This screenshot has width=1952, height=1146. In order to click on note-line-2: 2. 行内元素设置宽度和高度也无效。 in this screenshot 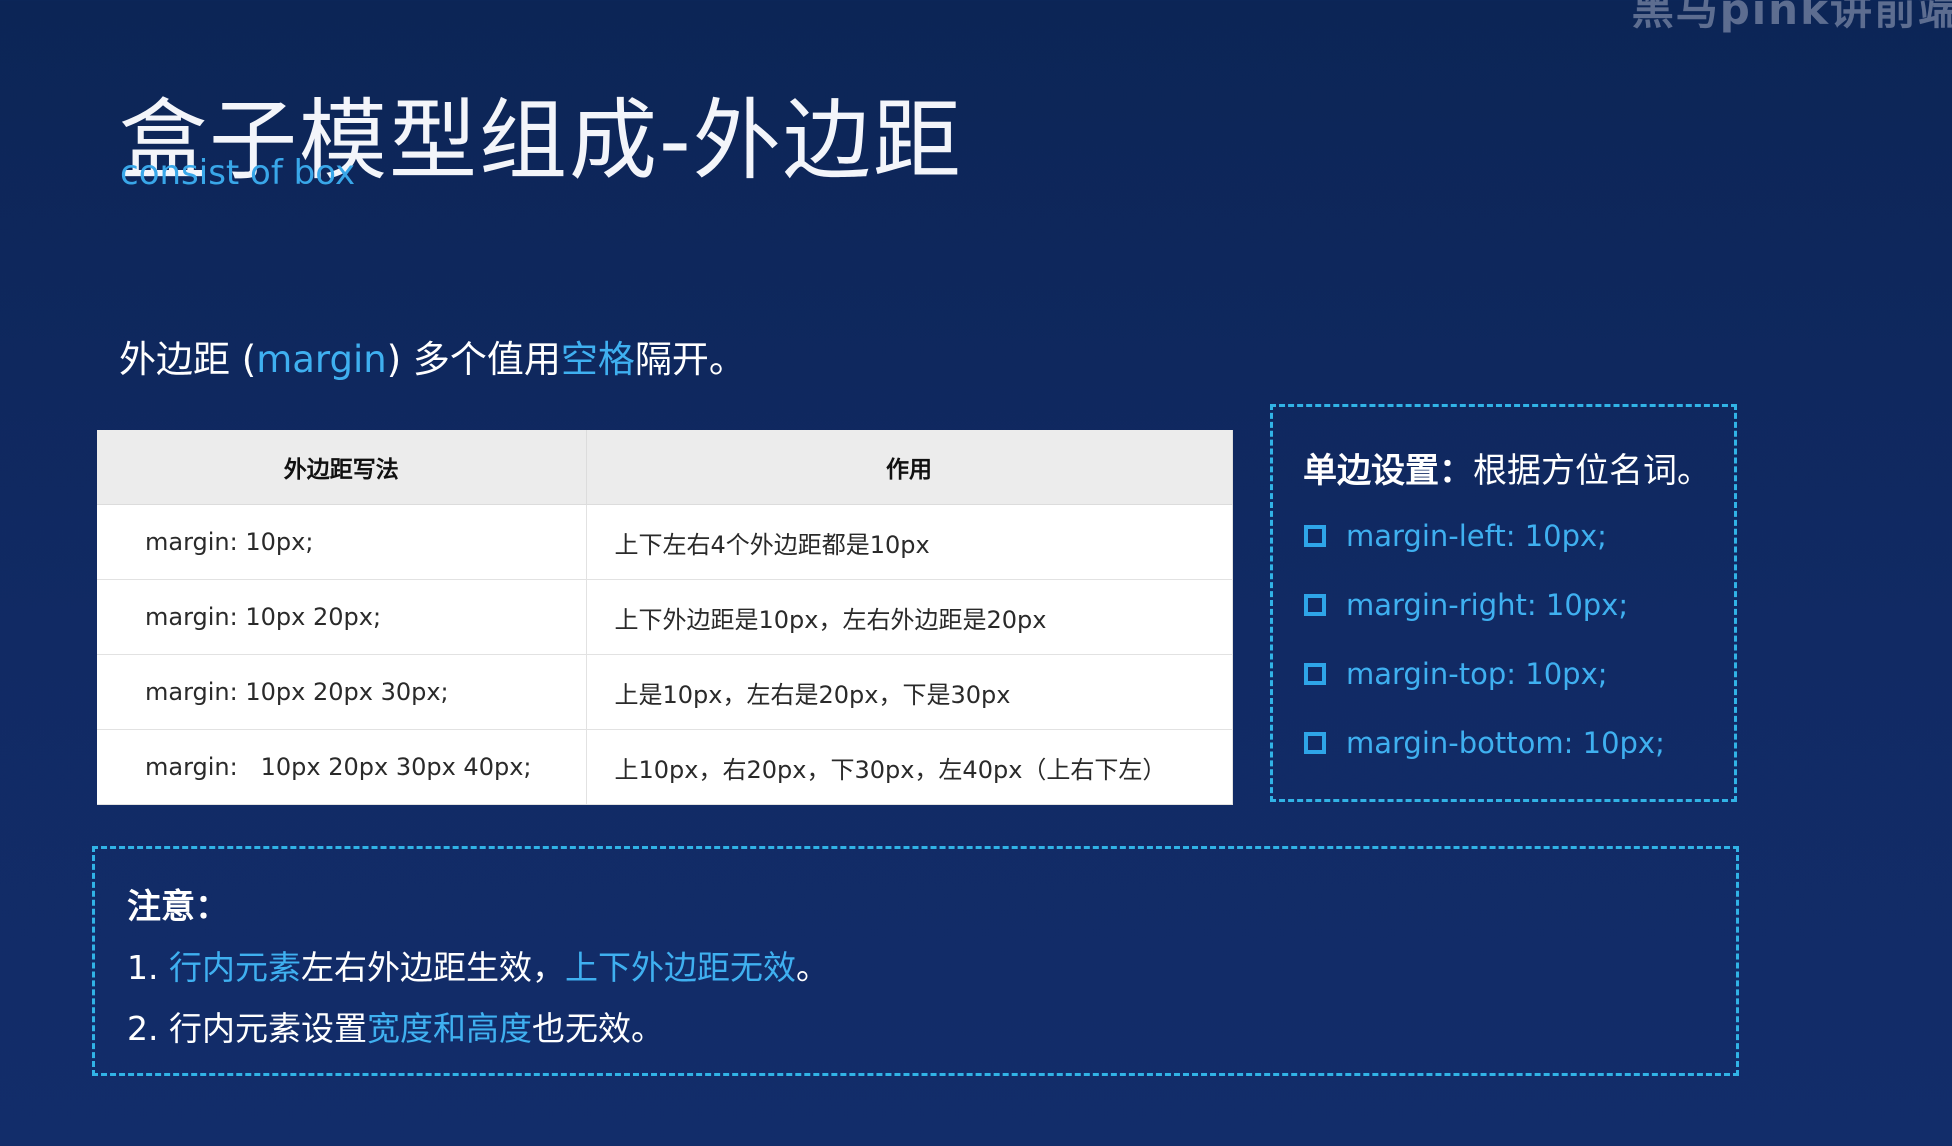, I will do `click(395, 1026)`.